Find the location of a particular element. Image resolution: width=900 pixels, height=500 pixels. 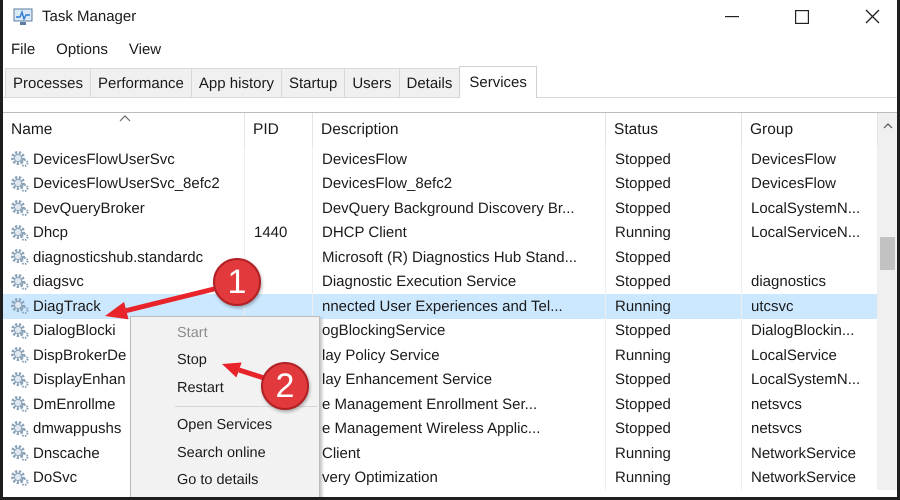

table-row: DevicesFlowUserSvc DevicesFlow Stopped DevicesFlow is located at coordinates (440, 159).